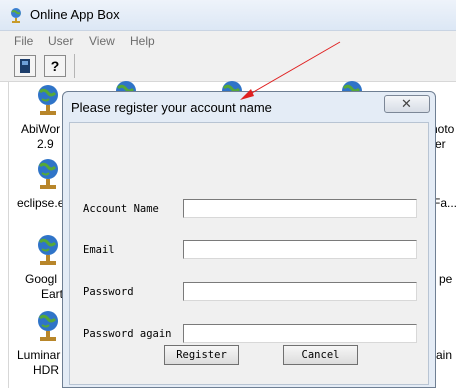 The width and height of the screenshot is (456, 388). What do you see at coordinates (99, 250) in the screenshot?
I see `email-label: Email` at bounding box center [99, 250].